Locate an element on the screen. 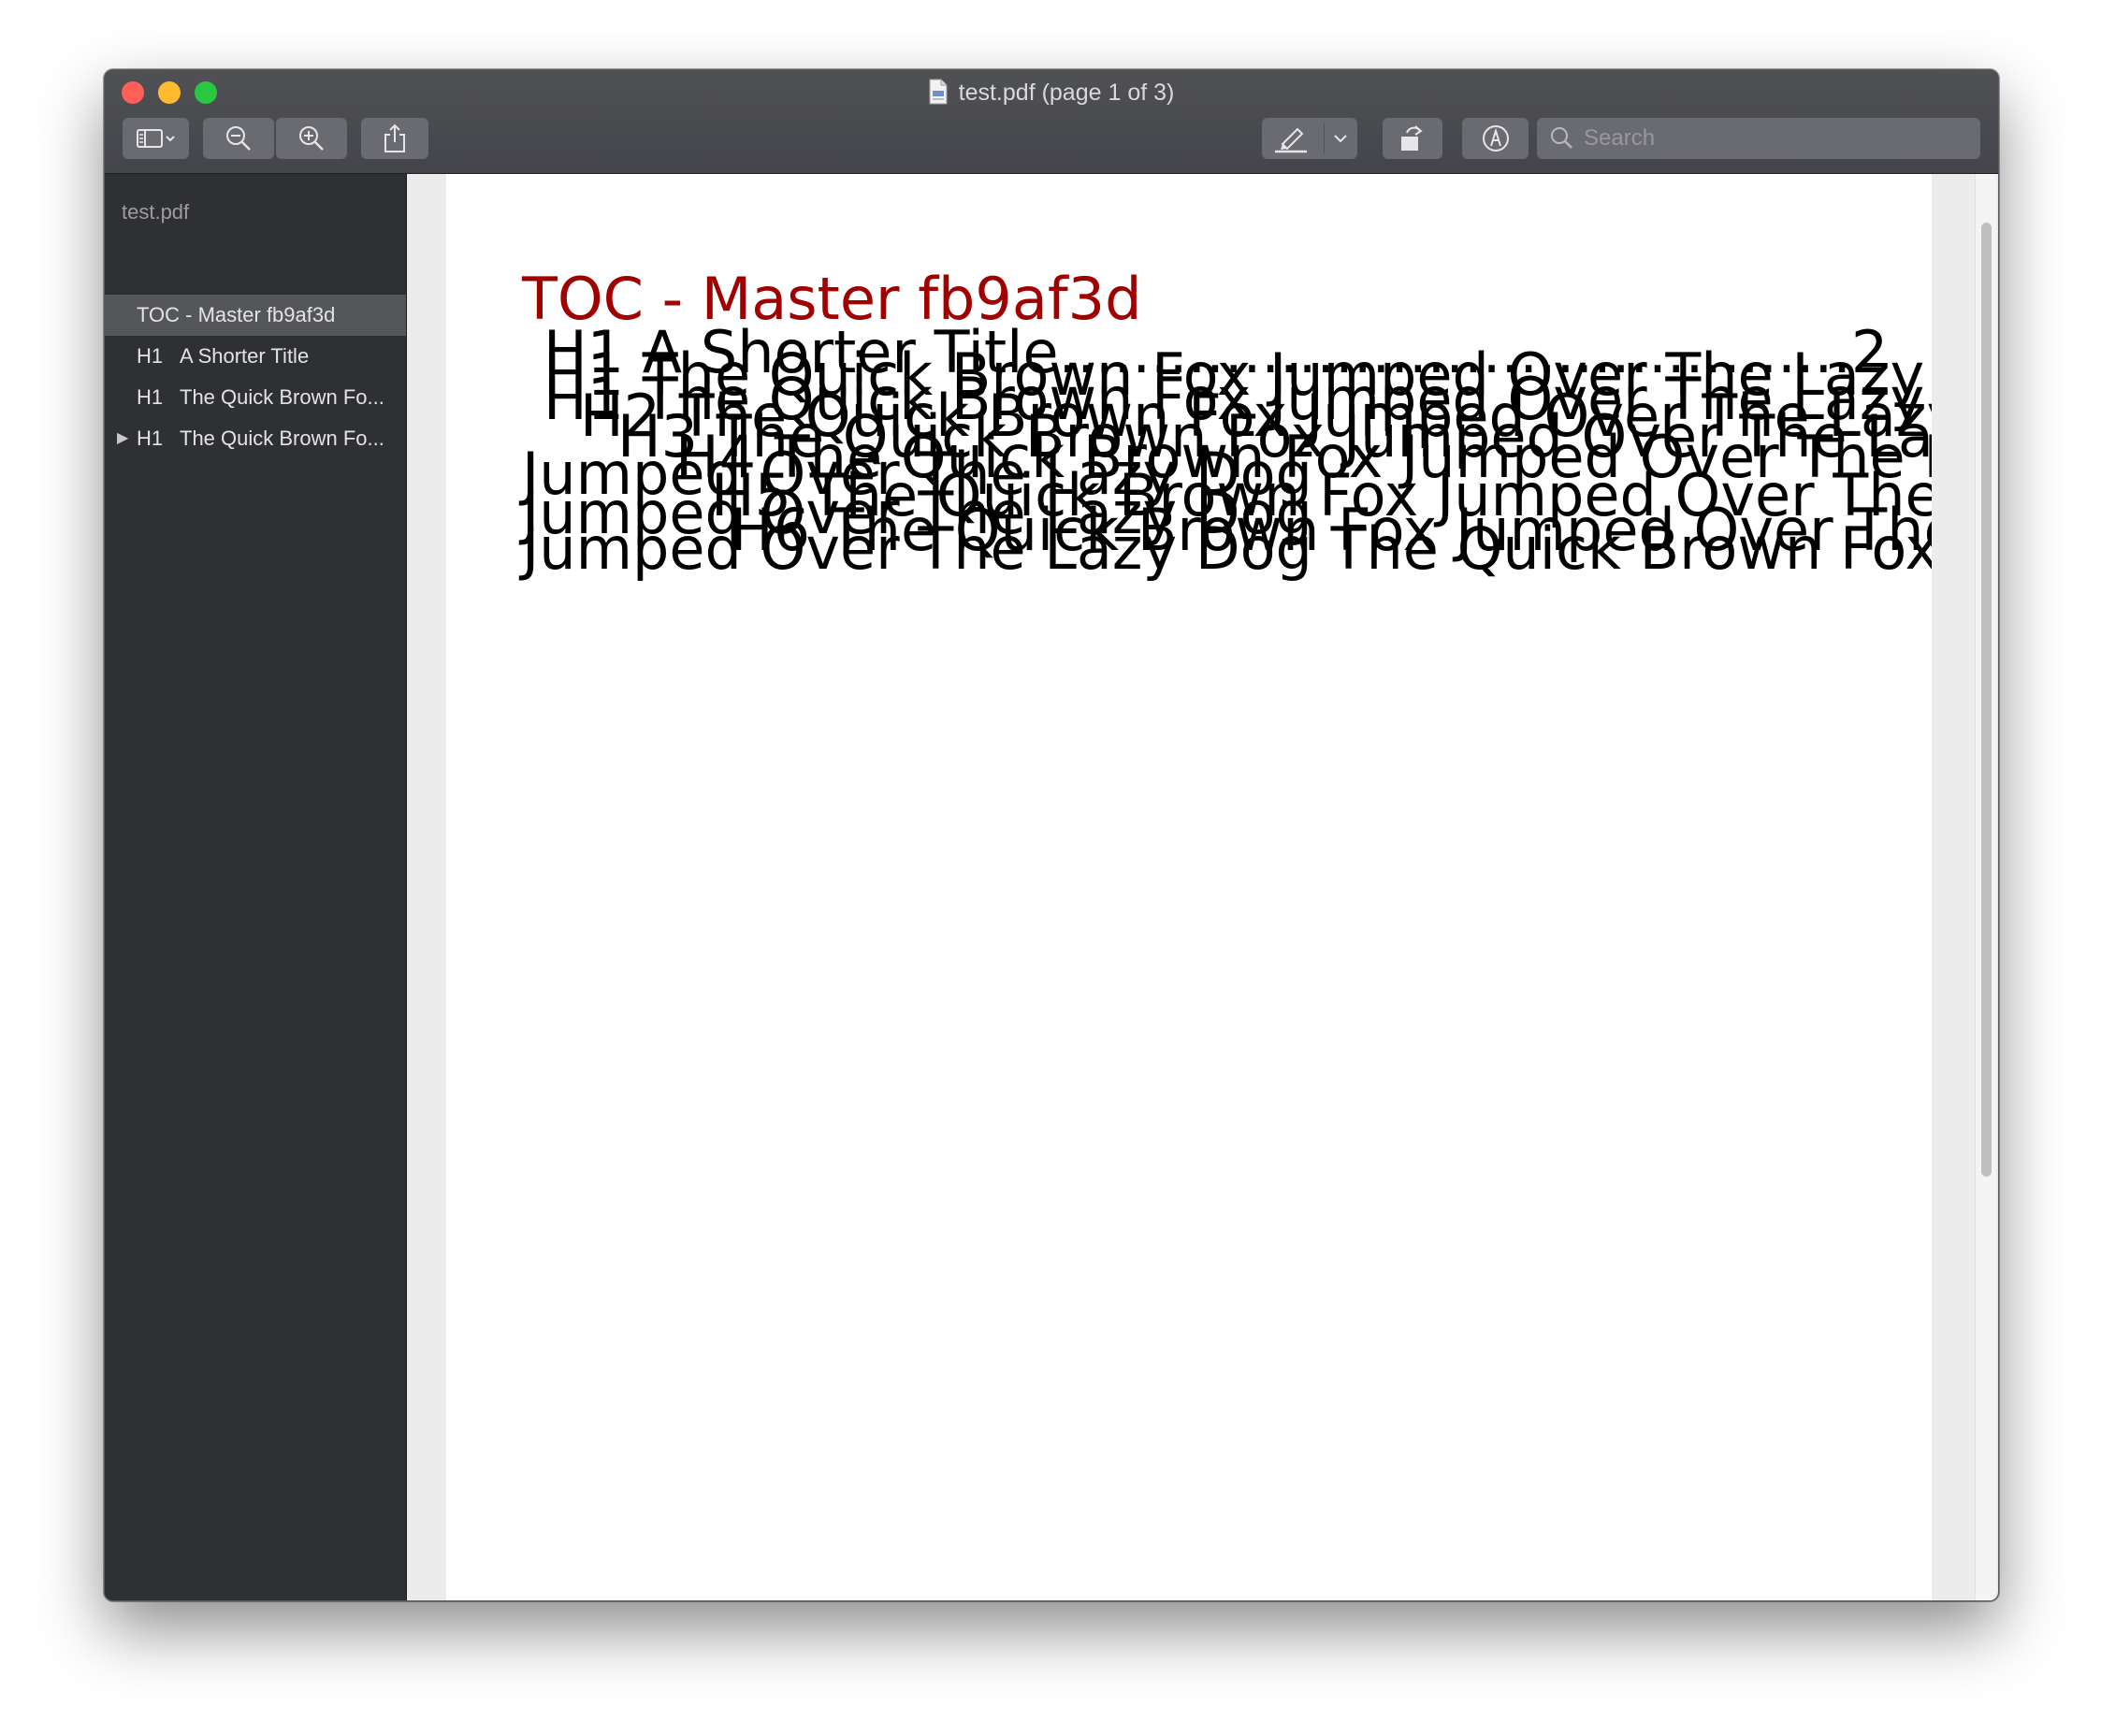 The width and height of the screenshot is (2101, 1736). markup-divider is located at coordinates (1324, 138).